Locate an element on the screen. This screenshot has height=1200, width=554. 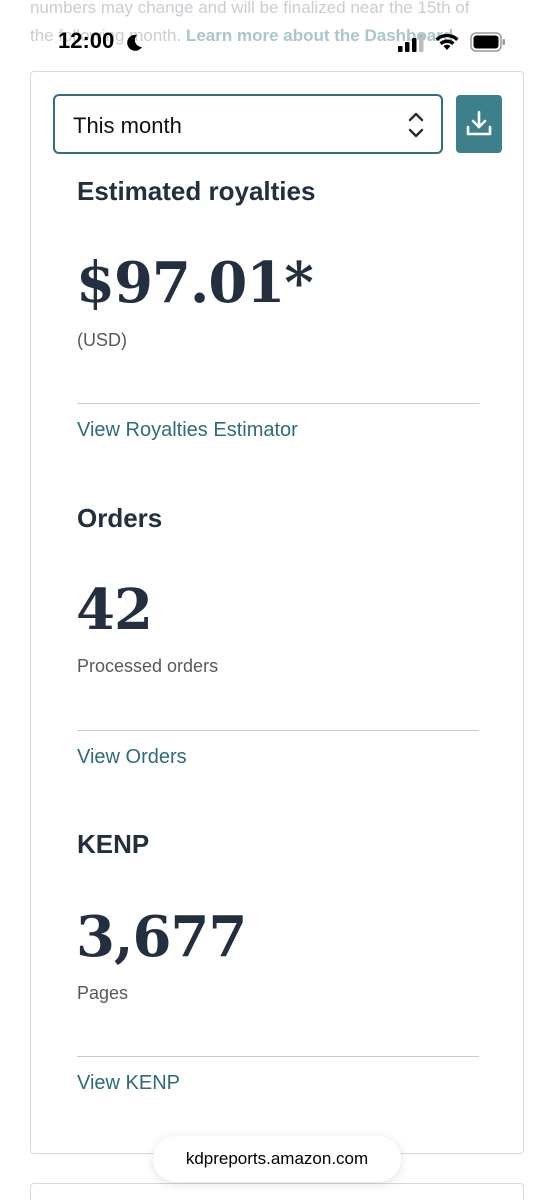
orders-label: Processed orders is located at coordinates (148, 666).